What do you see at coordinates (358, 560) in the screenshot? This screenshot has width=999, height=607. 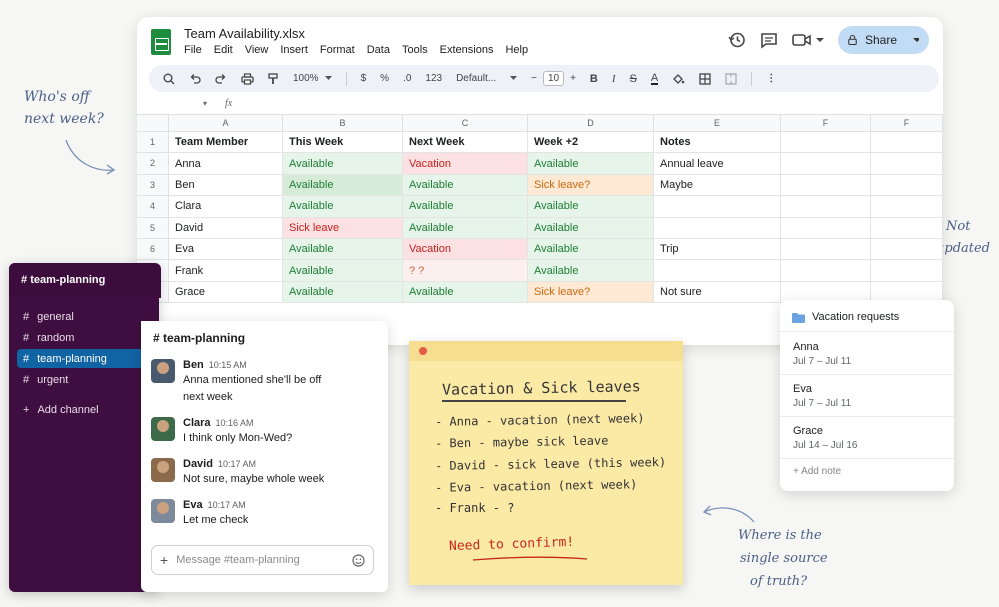 I see `emoji-icon` at bounding box center [358, 560].